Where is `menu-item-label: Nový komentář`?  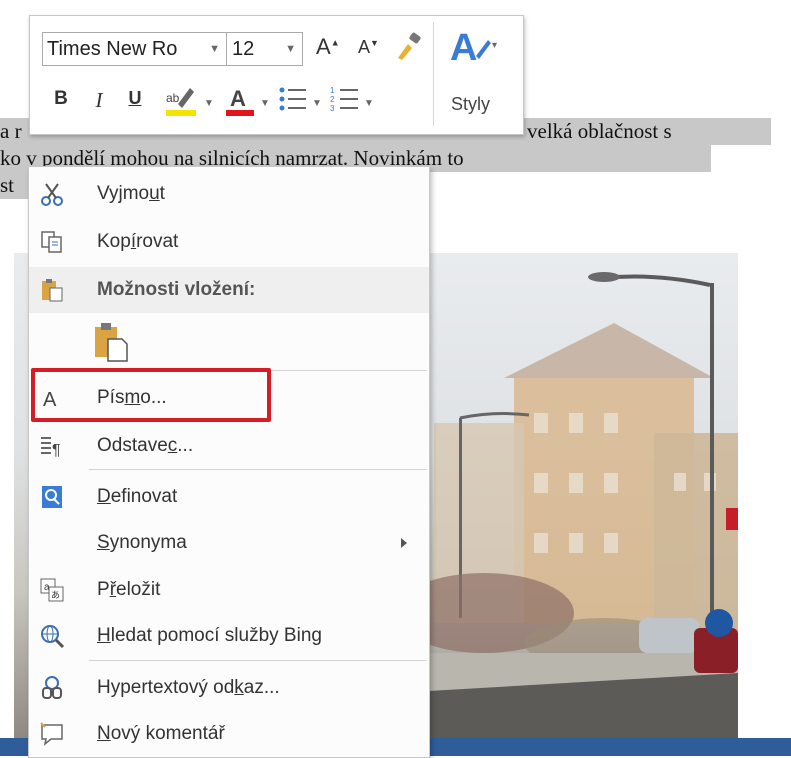
menu-item-label: Nový komentář is located at coordinates (161, 733).